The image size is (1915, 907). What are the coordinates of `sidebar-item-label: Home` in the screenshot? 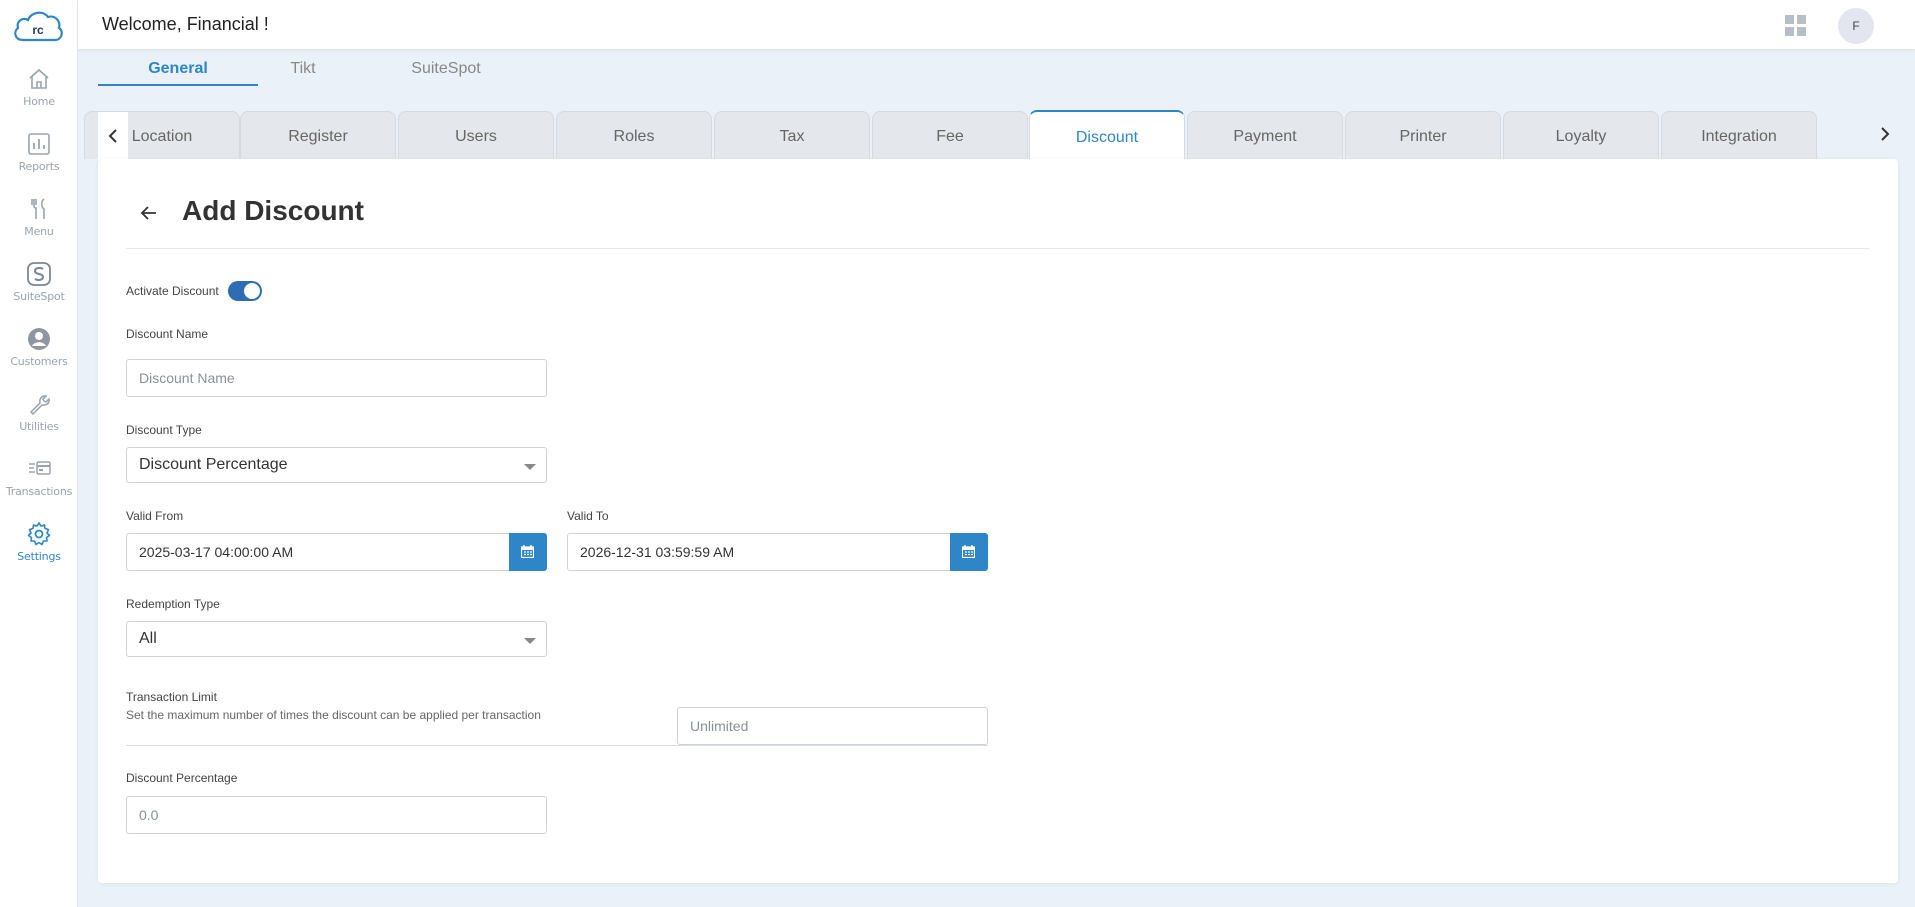 It's located at (39, 101).